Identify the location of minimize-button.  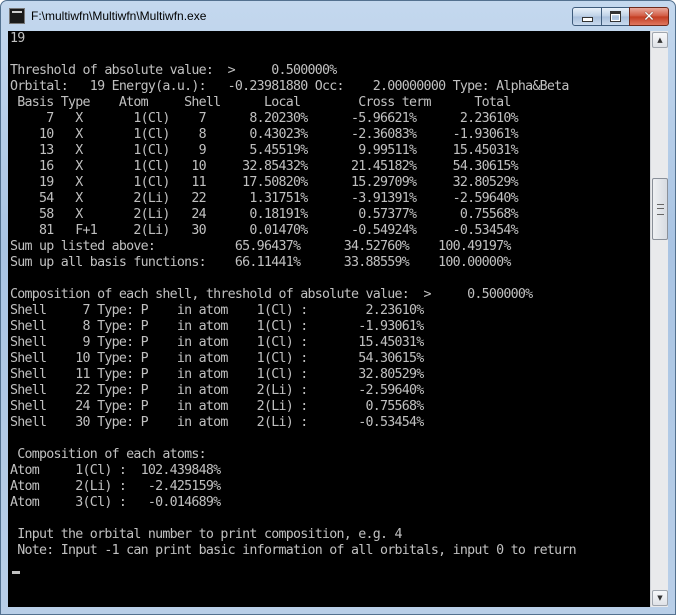
(587, 16).